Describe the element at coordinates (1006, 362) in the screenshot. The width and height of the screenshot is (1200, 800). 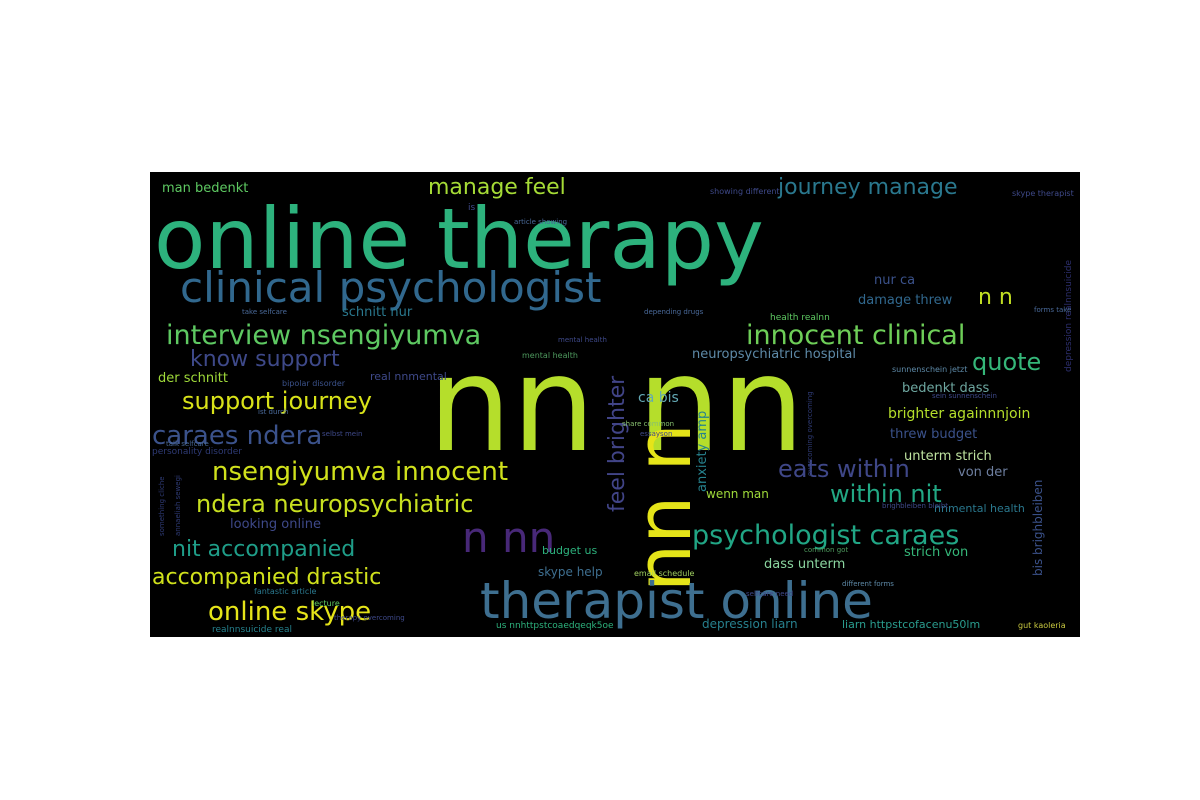
I see `word: quote` at that location.